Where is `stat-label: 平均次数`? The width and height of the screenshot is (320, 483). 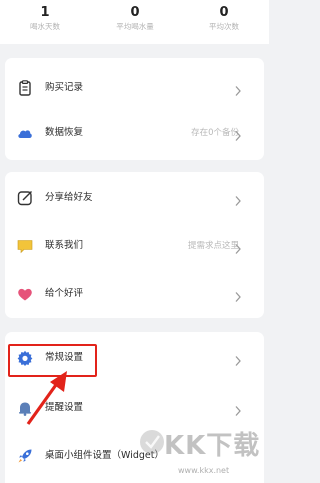
stat-label: 平均次数 is located at coordinates (224, 26).